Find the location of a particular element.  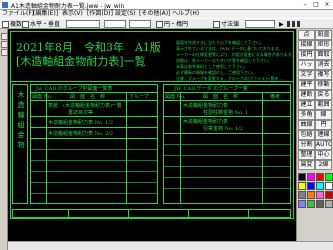

command-button: 円 is located at coordinates (323, 125).